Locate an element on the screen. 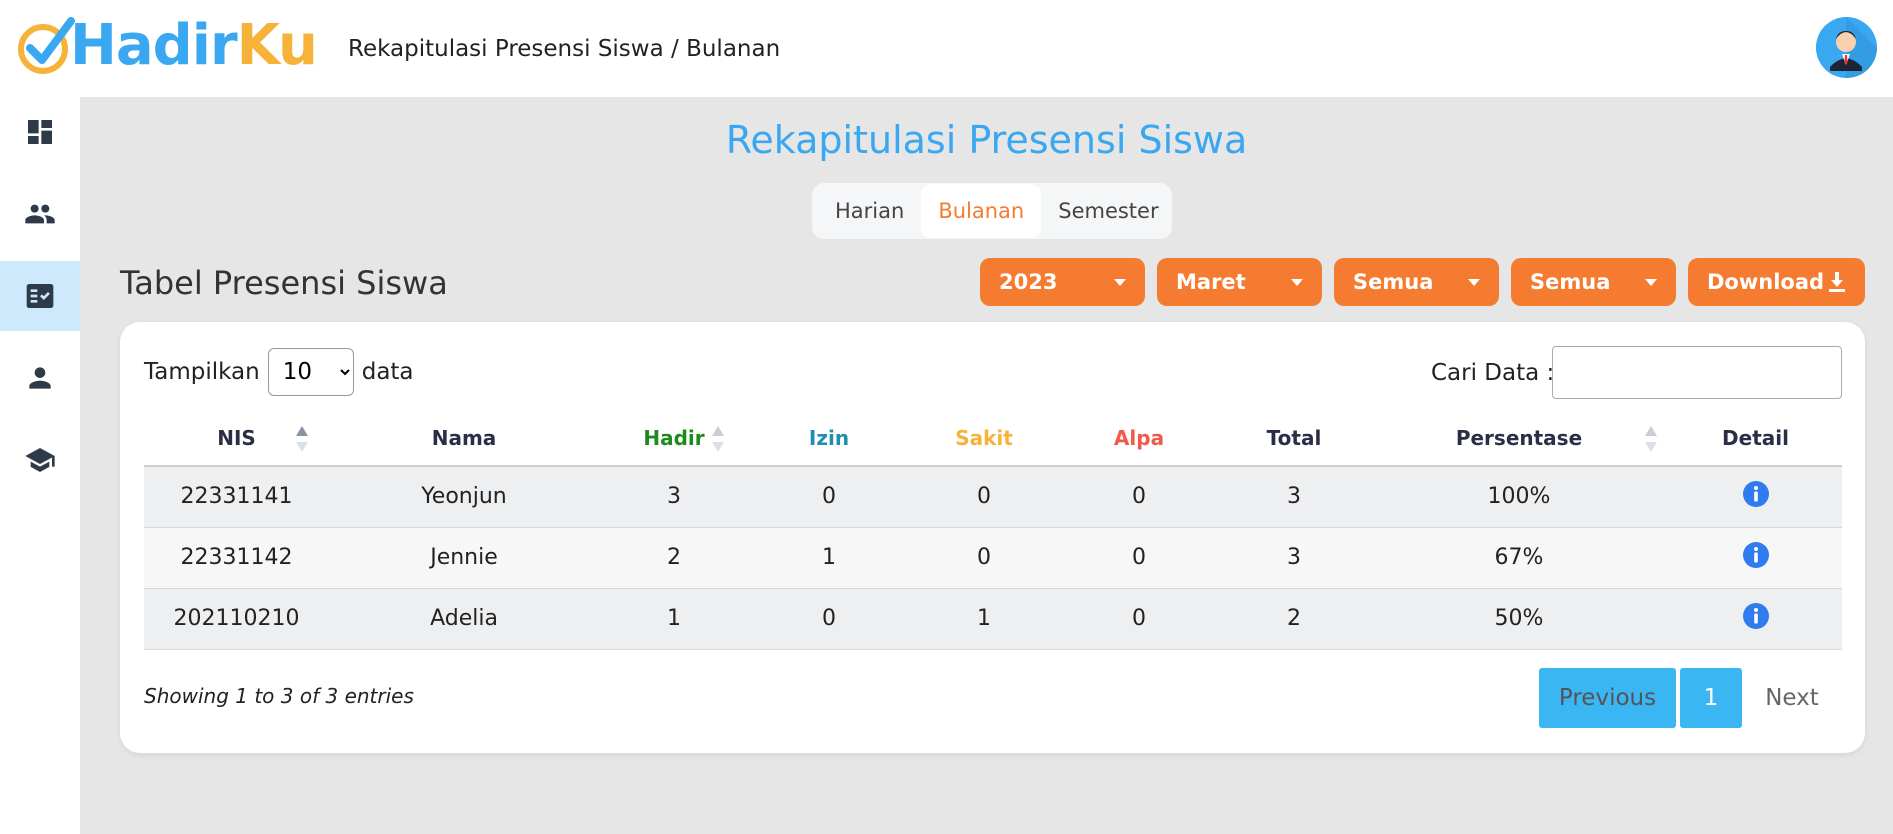 This screenshot has width=1893, height=834. header-alpa: Alpa is located at coordinates (1139, 438).